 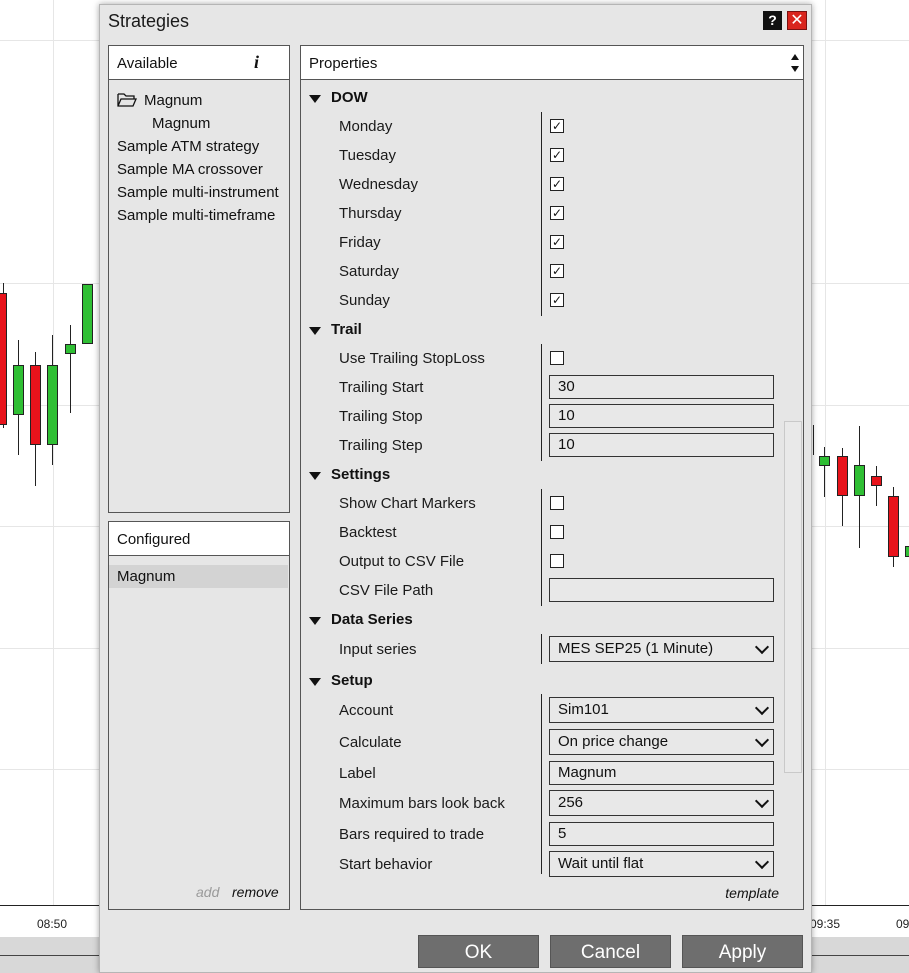 I want to click on apply-button: Apply, so click(x=742, y=951).